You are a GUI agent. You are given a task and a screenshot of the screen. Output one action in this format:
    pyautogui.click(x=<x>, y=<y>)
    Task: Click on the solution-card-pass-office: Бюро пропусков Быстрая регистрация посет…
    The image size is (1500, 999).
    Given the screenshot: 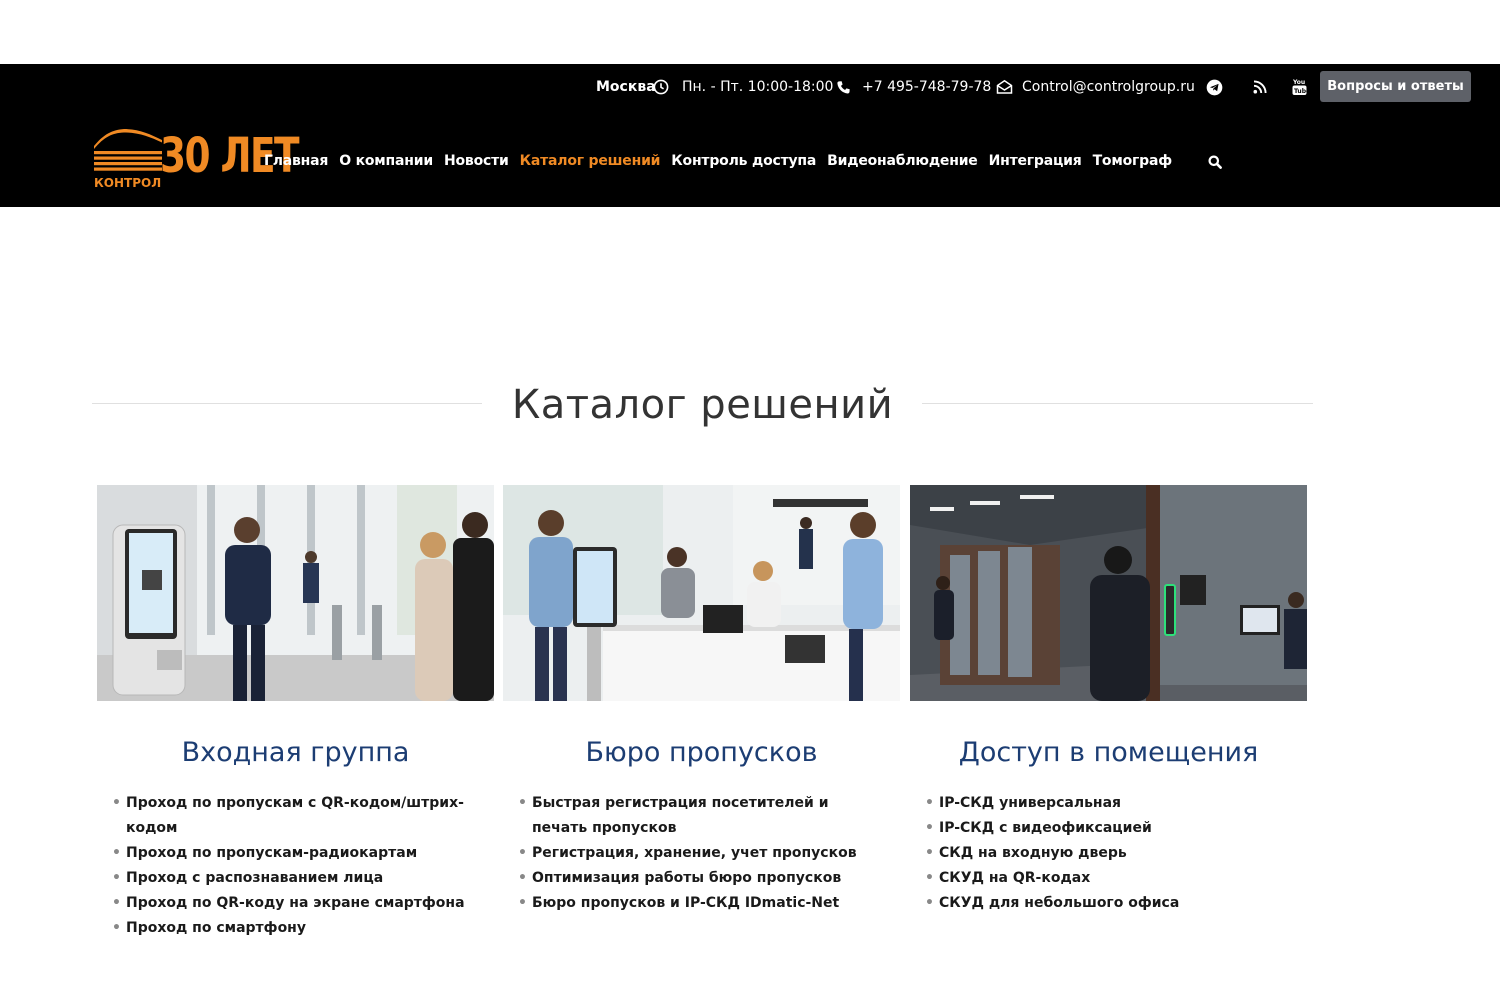 What is the action you would take?
    pyautogui.click(x=701, y=700)
    